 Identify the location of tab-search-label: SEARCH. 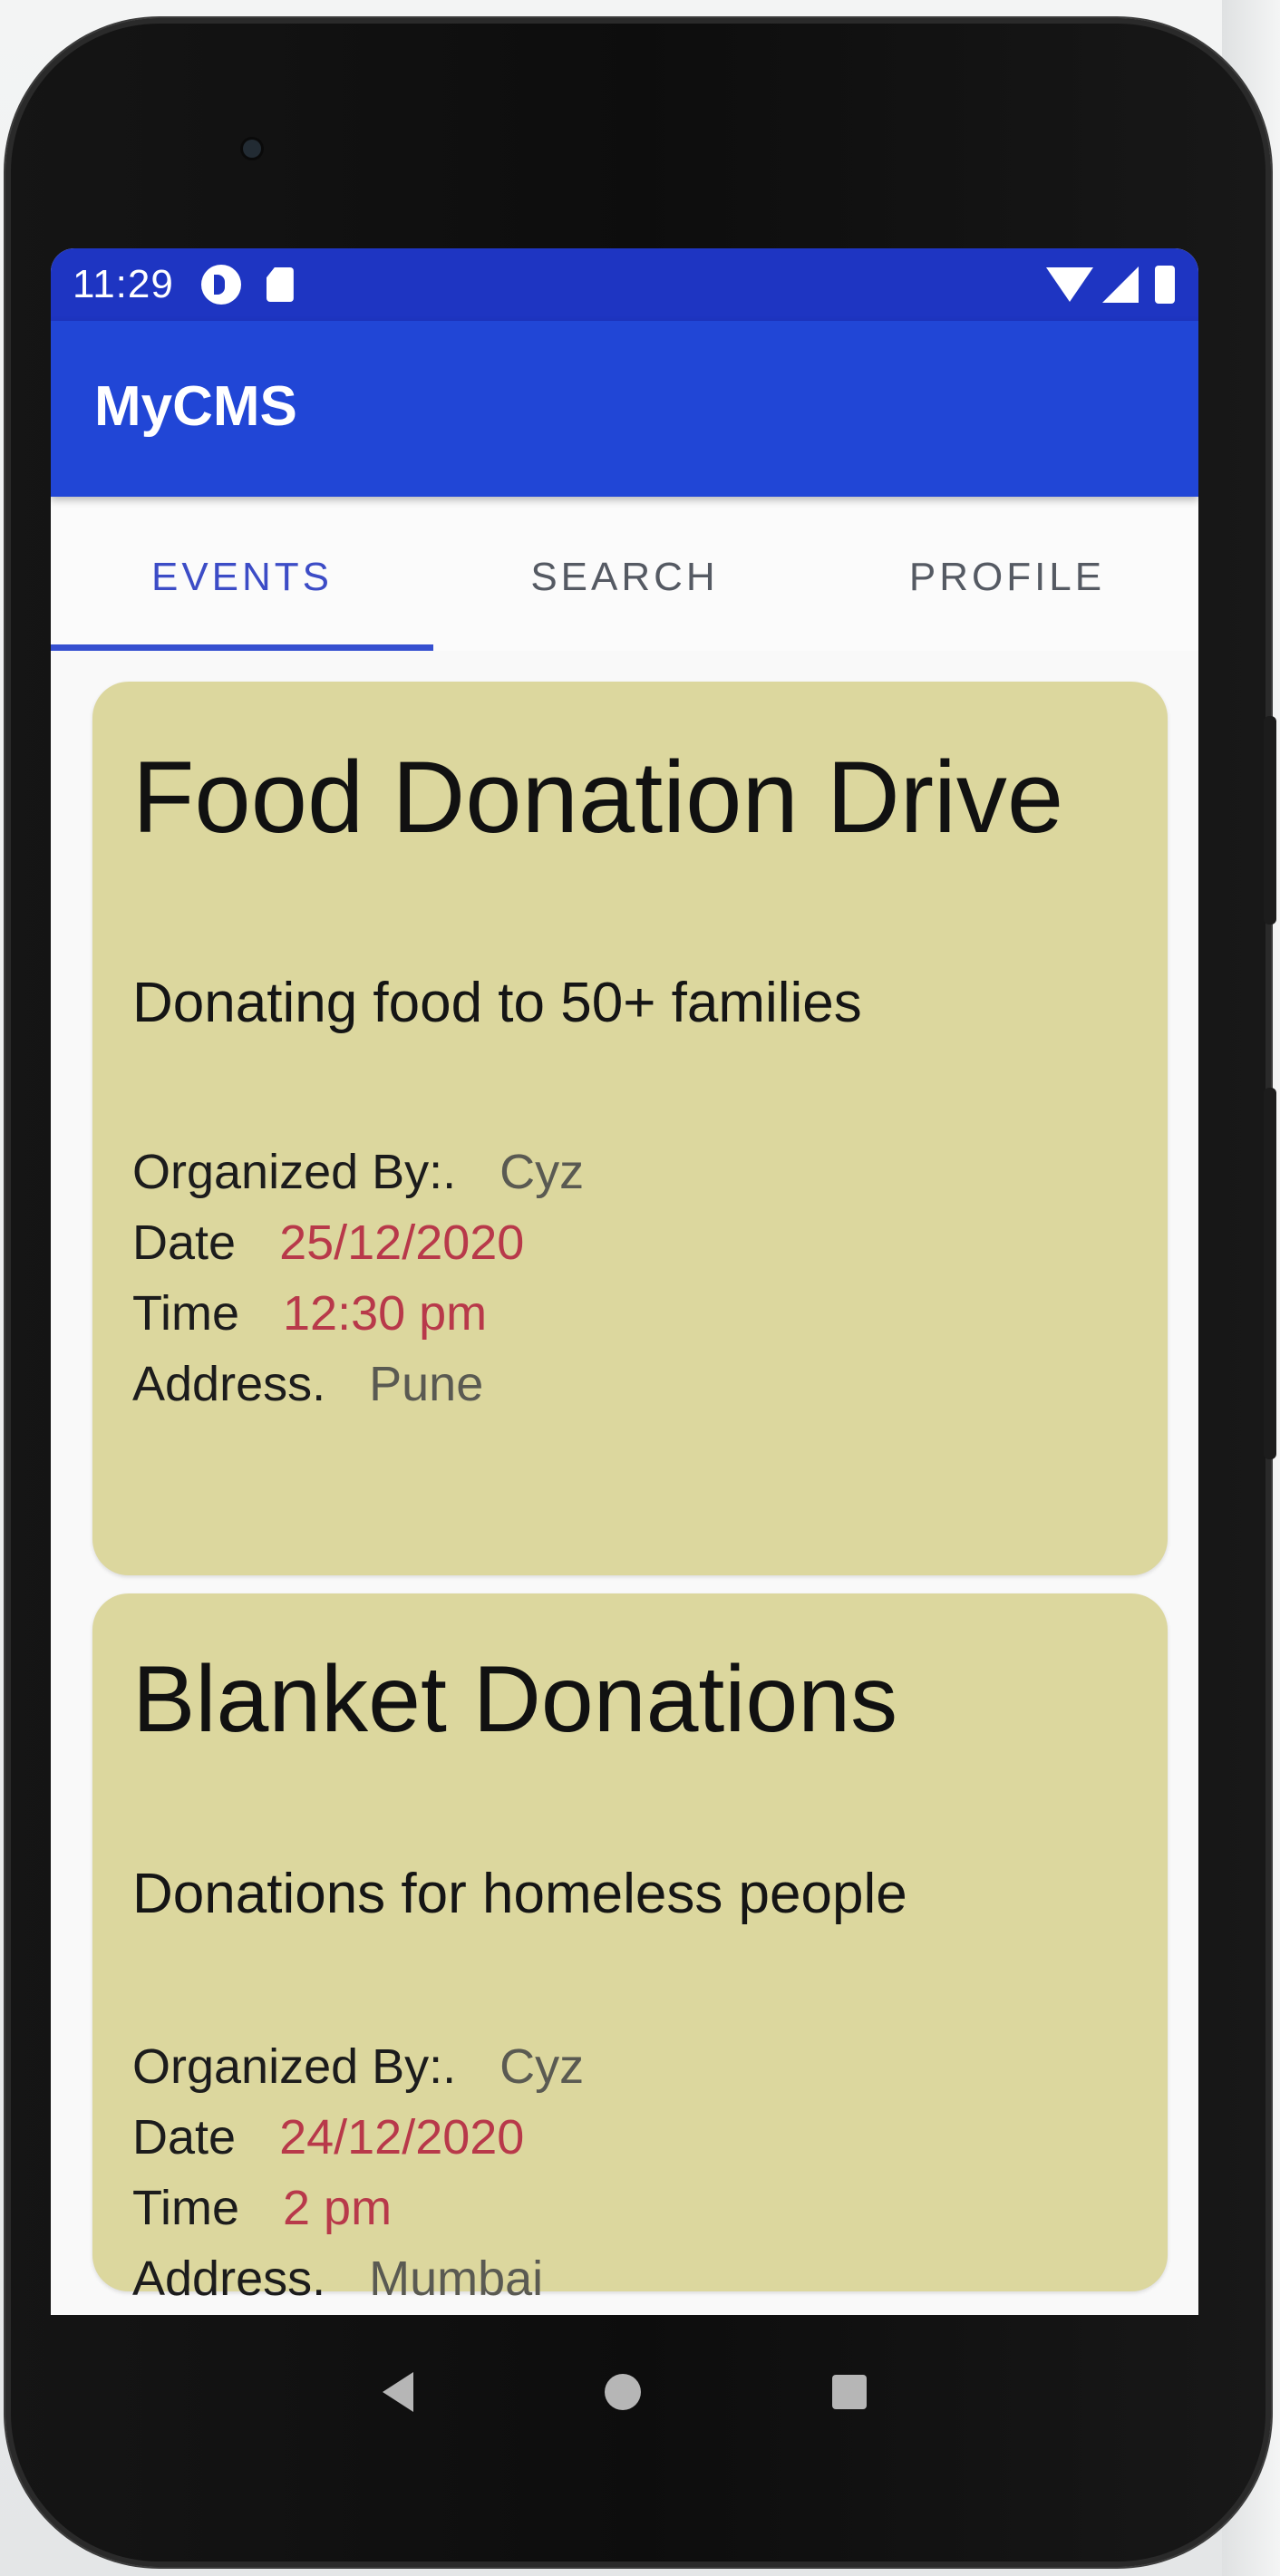
(624, 577).